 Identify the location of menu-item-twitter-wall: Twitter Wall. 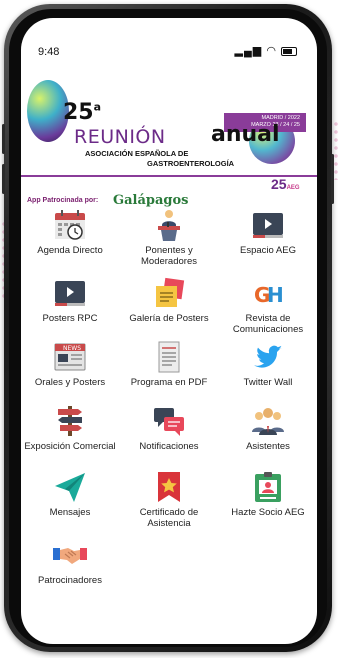
(268, 364).